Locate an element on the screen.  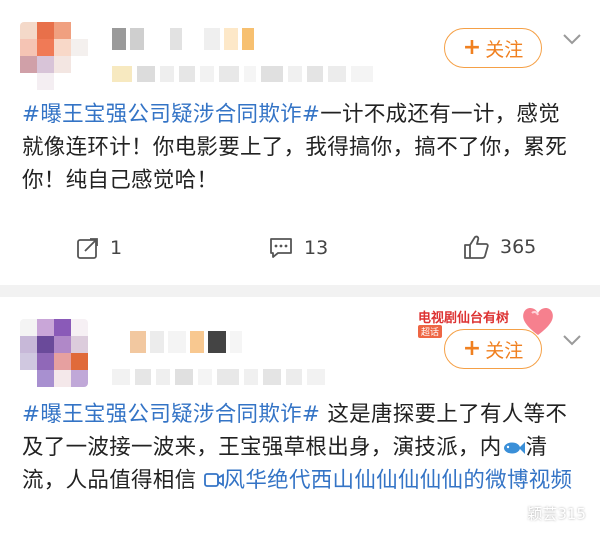
fish-emoji-icon is located at coordinates (514, 448).